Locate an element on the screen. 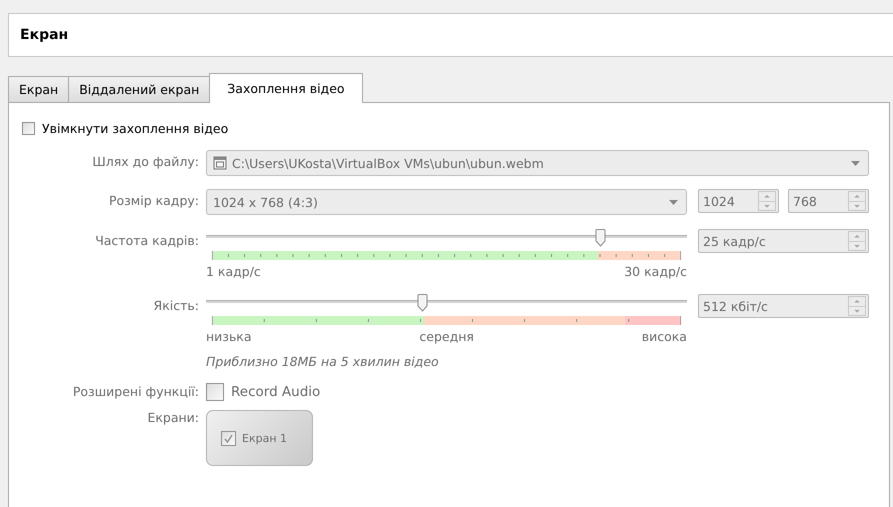 The width and height of the screenshot is (893, 507). size-estimate: Приблизно 18МБ на 5 хвилин відео is located at coordinates (323, 361).